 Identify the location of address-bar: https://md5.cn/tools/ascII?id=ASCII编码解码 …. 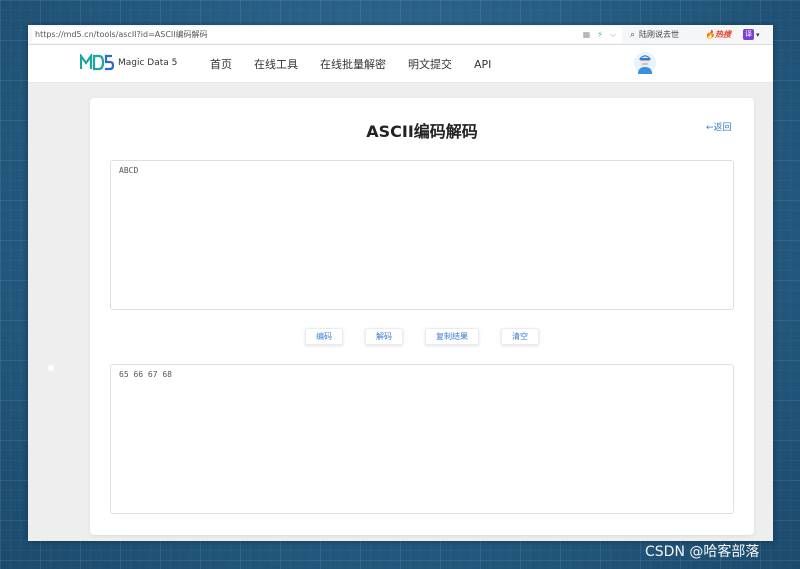
(400, 35).